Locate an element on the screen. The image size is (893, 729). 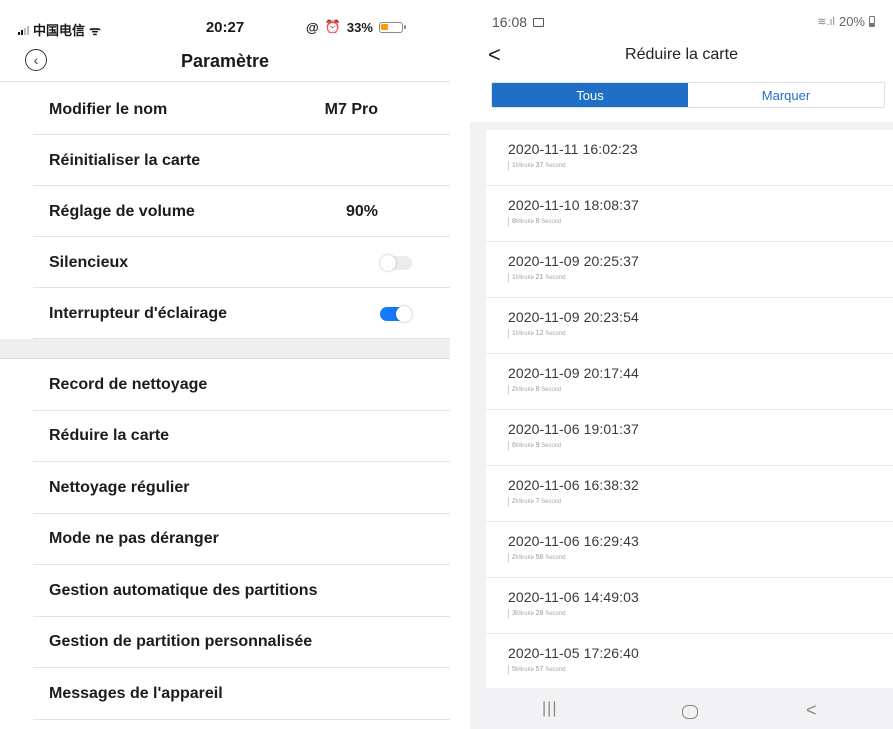
status-time: 16:08 is located at coordinates (510, 22).